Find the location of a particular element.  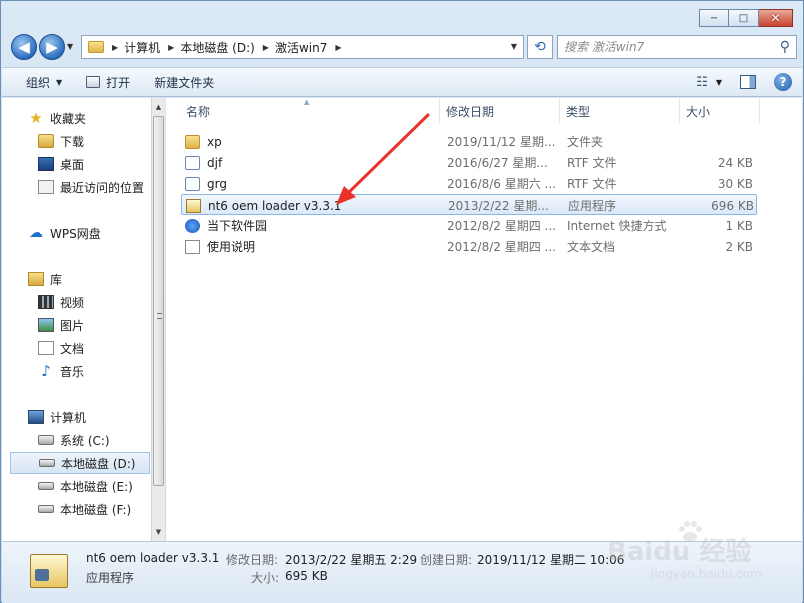

grip-icon is located at coordinates (159, 316).